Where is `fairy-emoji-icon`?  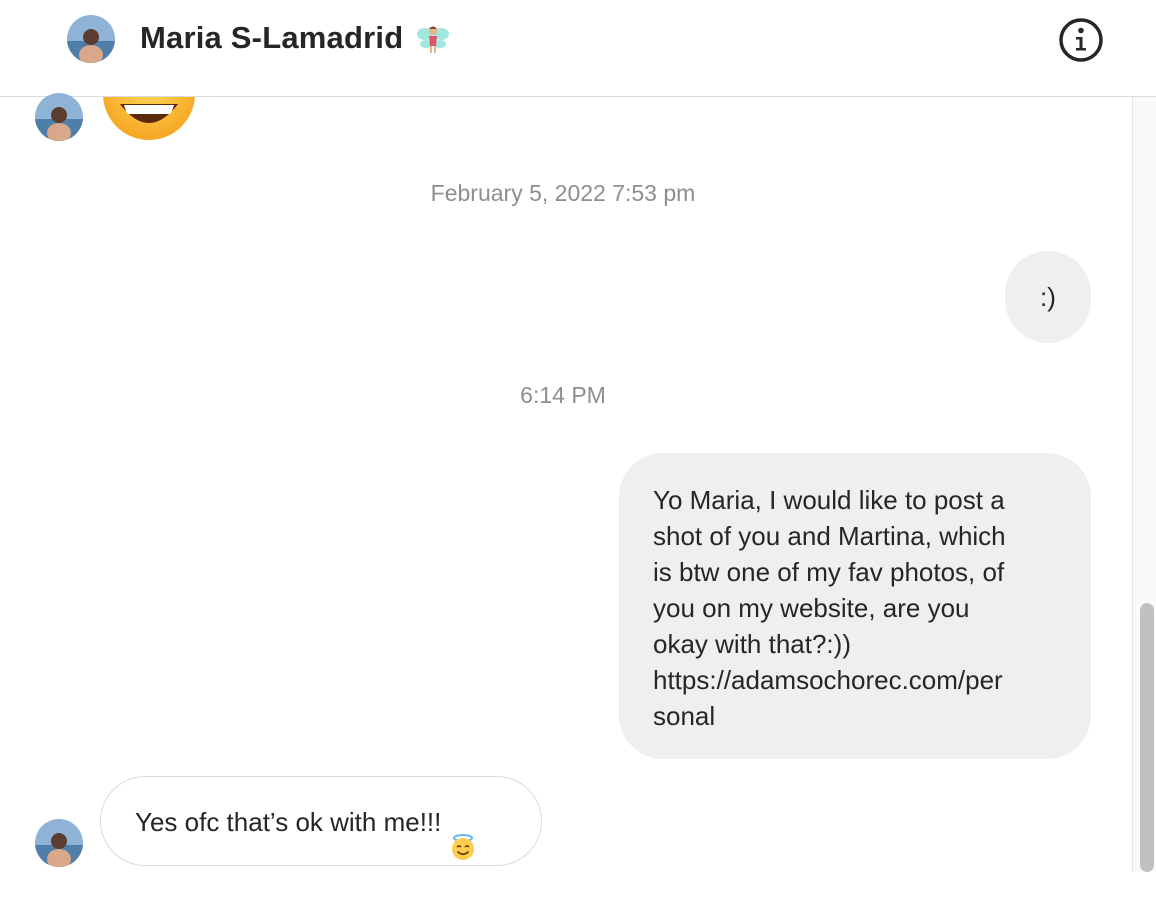 fairy-emoji-icon is located at coordinates (433, 39).